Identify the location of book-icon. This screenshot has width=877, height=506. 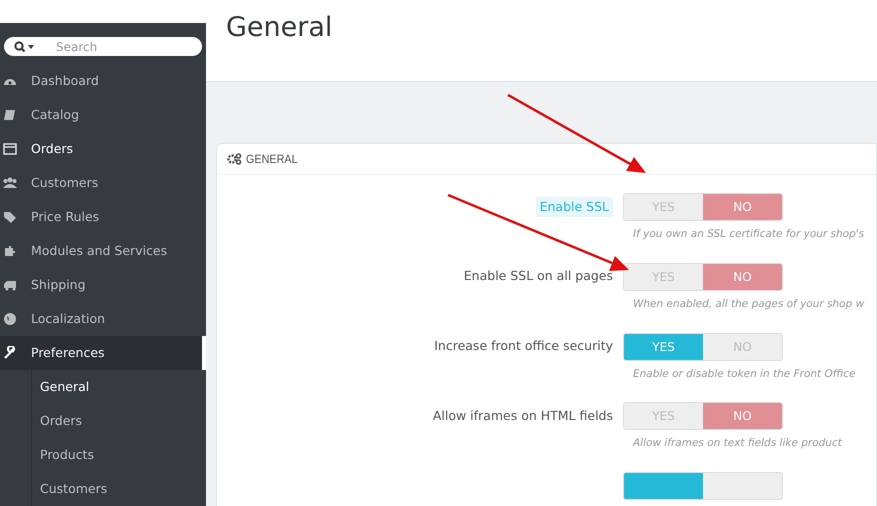
(10, 115).